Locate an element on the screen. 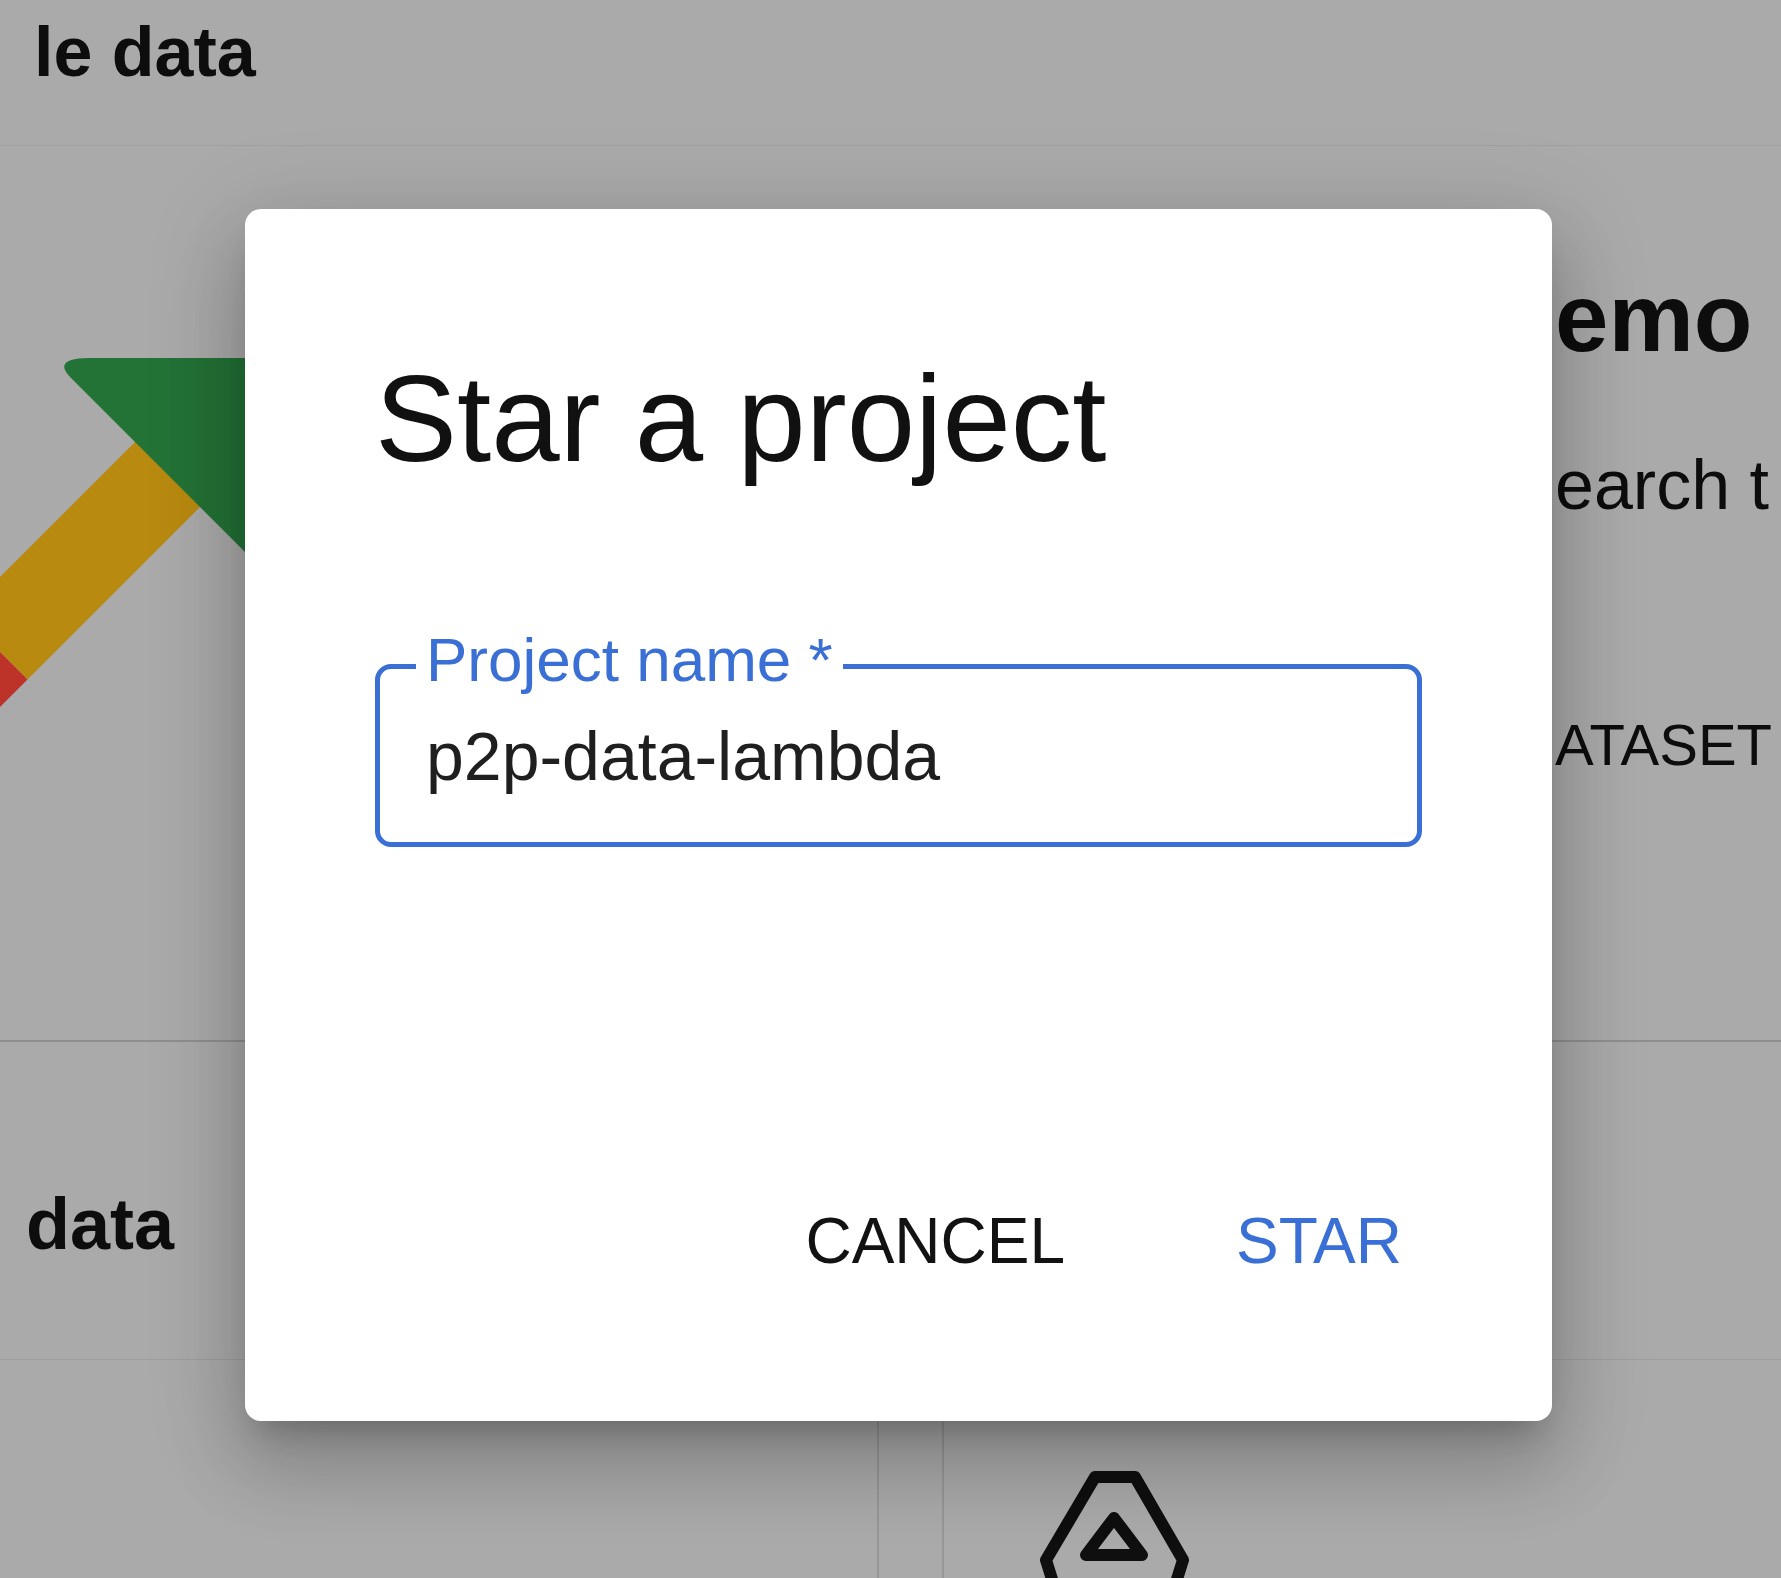  card-description: earch t is located at coordinates (1662, 485).